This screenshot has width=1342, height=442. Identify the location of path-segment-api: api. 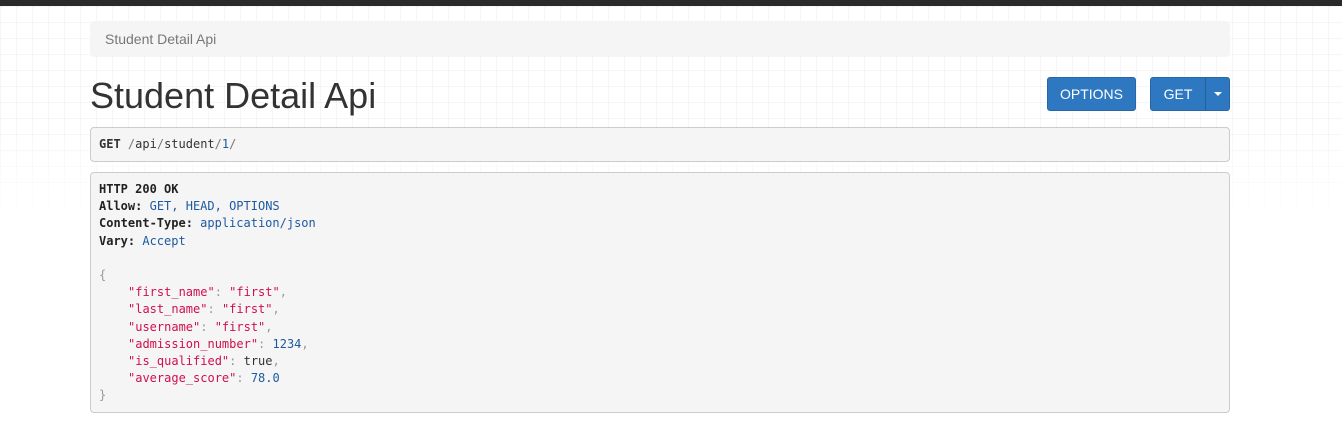
(146, 144).